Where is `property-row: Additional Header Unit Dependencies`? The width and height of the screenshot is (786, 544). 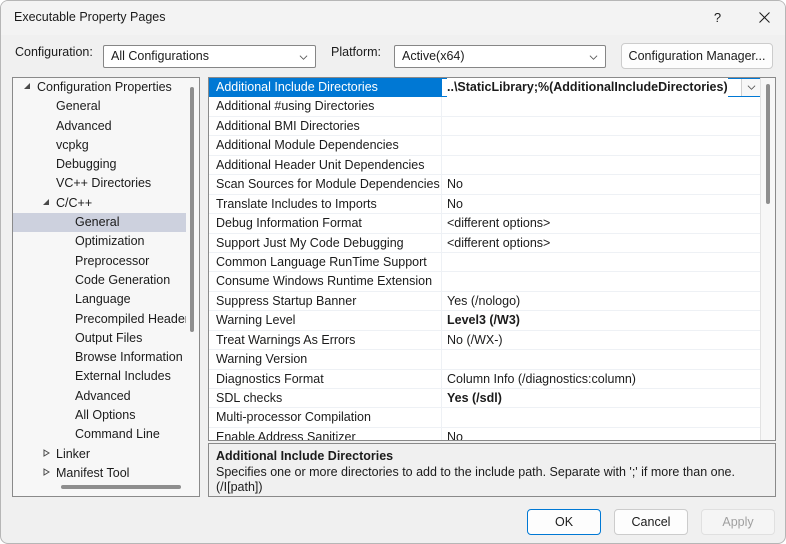
property-row: Additional Header Unit Dependencies is located at coordinates (485, 165).